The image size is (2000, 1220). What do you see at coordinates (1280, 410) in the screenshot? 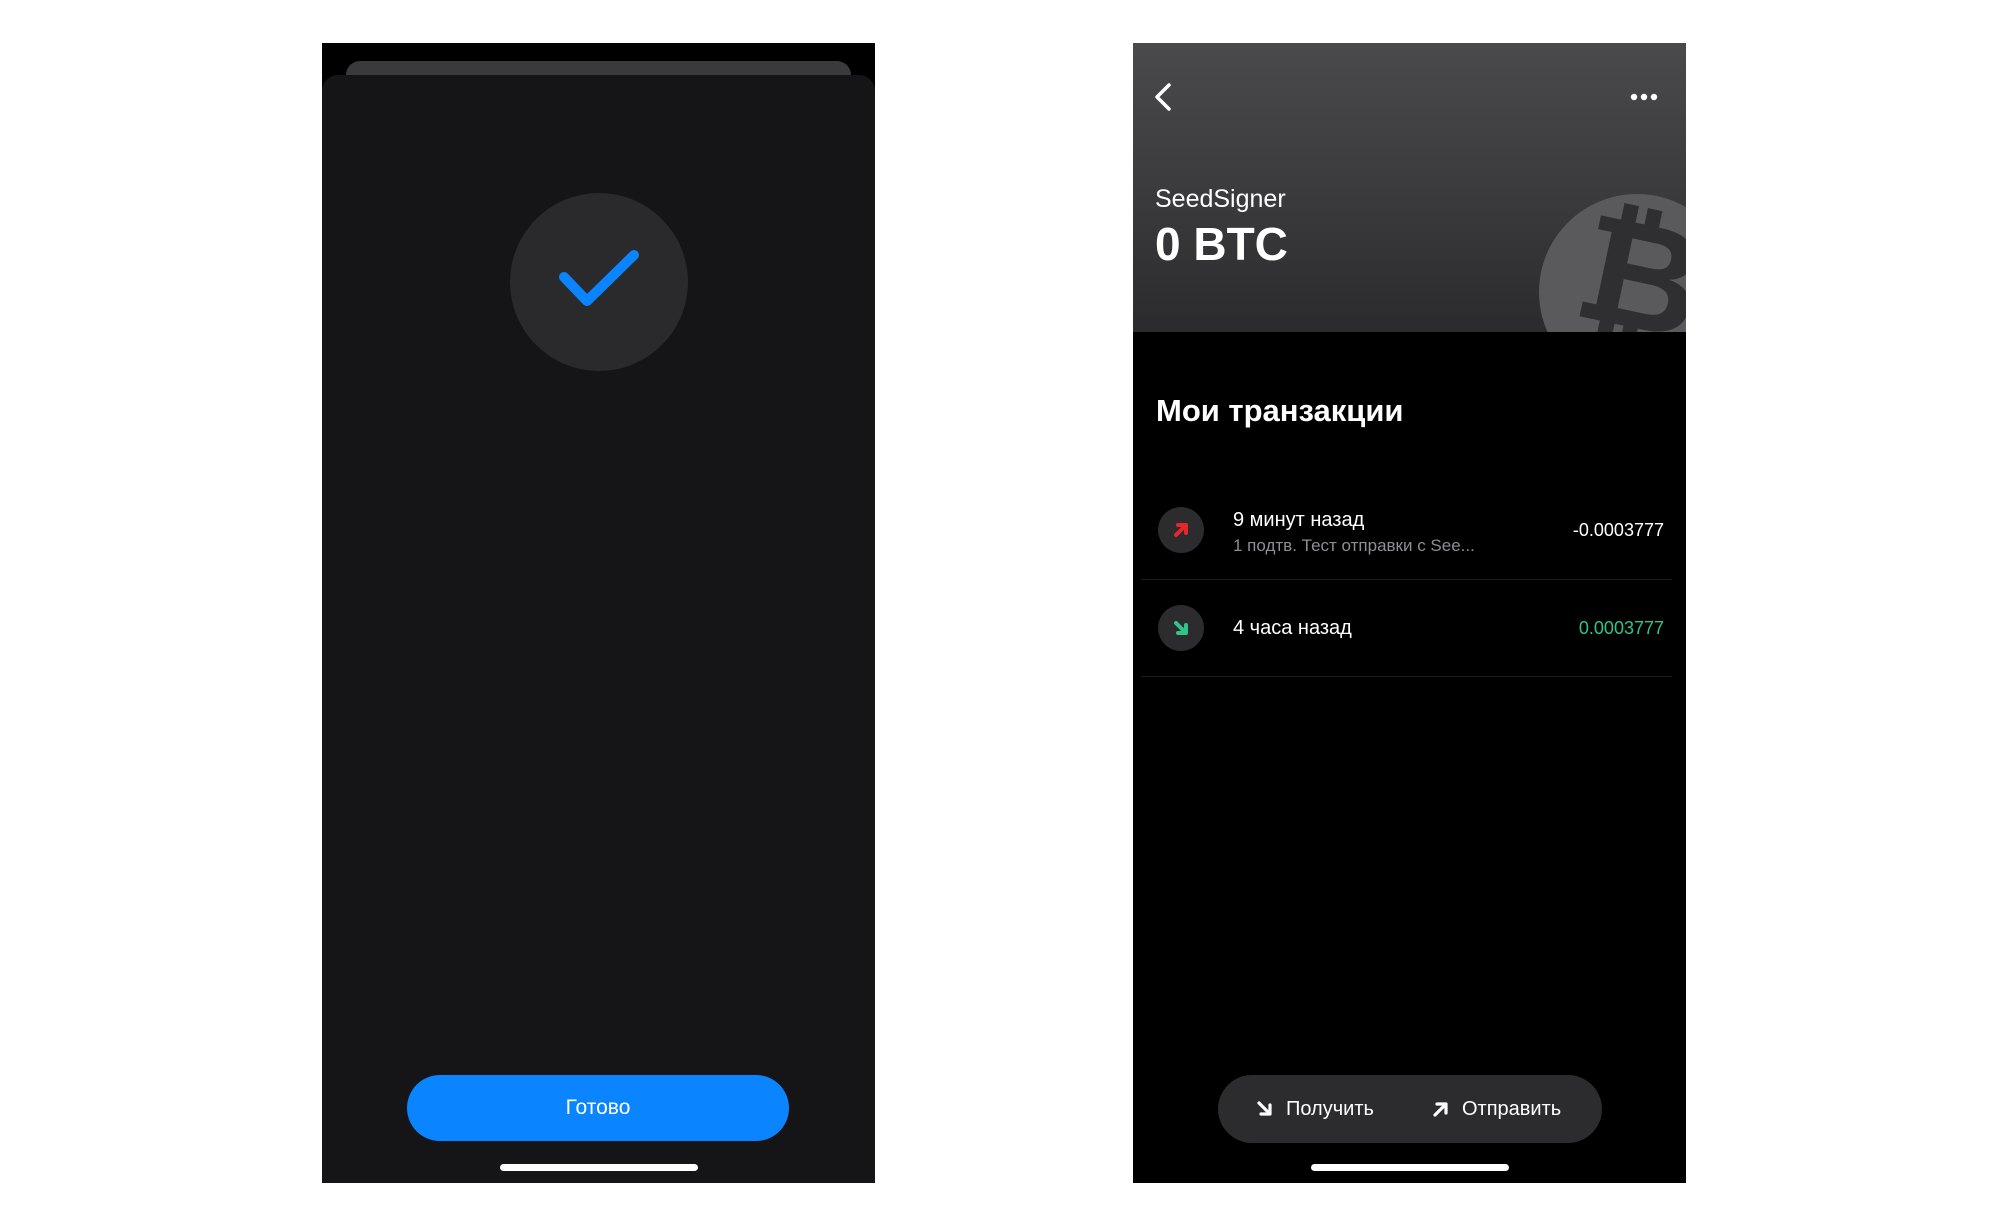
I see `transactions-title: Мои транзакции` at bounding box center [1280, 410].